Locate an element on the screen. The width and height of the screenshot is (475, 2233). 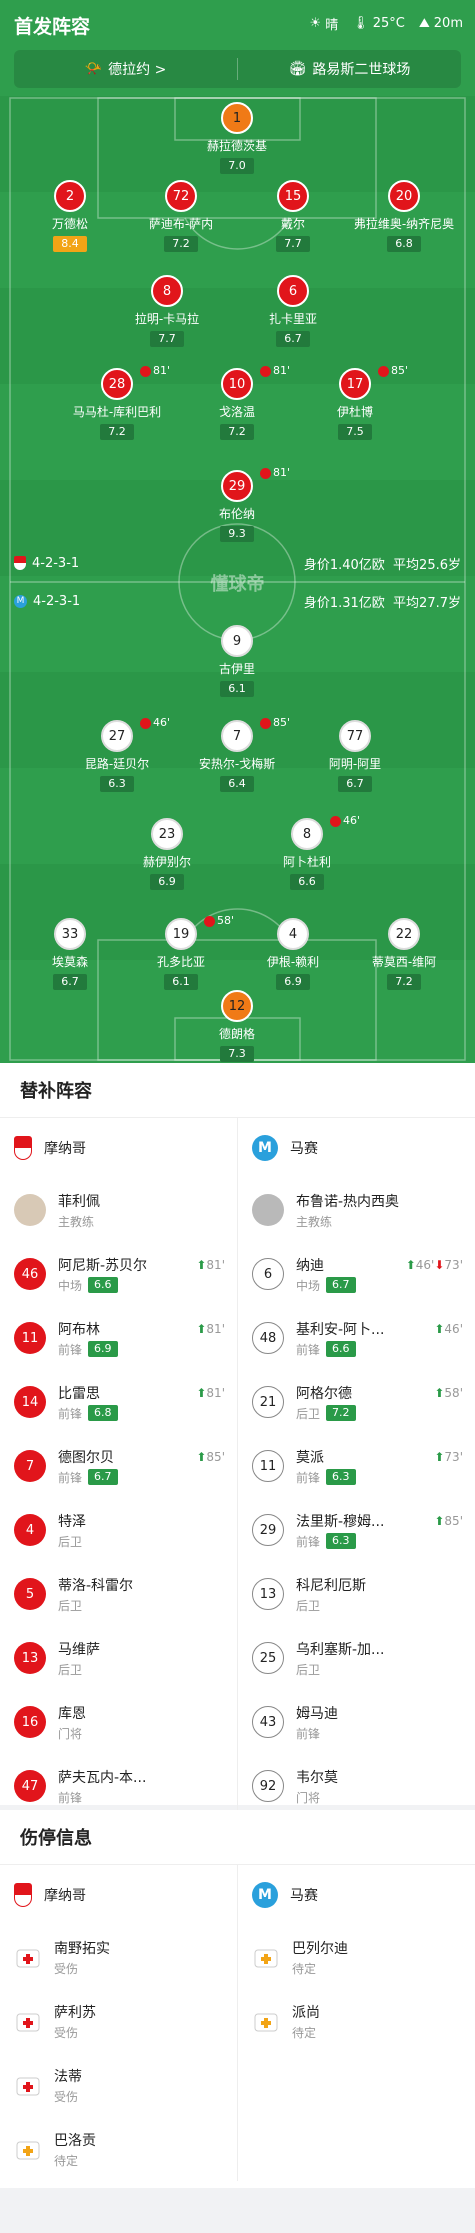
sub-player-row: 46 阿尼斯-苏贝尔 中场 6.6 ⬆81' is located at coordinates (118, 1274).